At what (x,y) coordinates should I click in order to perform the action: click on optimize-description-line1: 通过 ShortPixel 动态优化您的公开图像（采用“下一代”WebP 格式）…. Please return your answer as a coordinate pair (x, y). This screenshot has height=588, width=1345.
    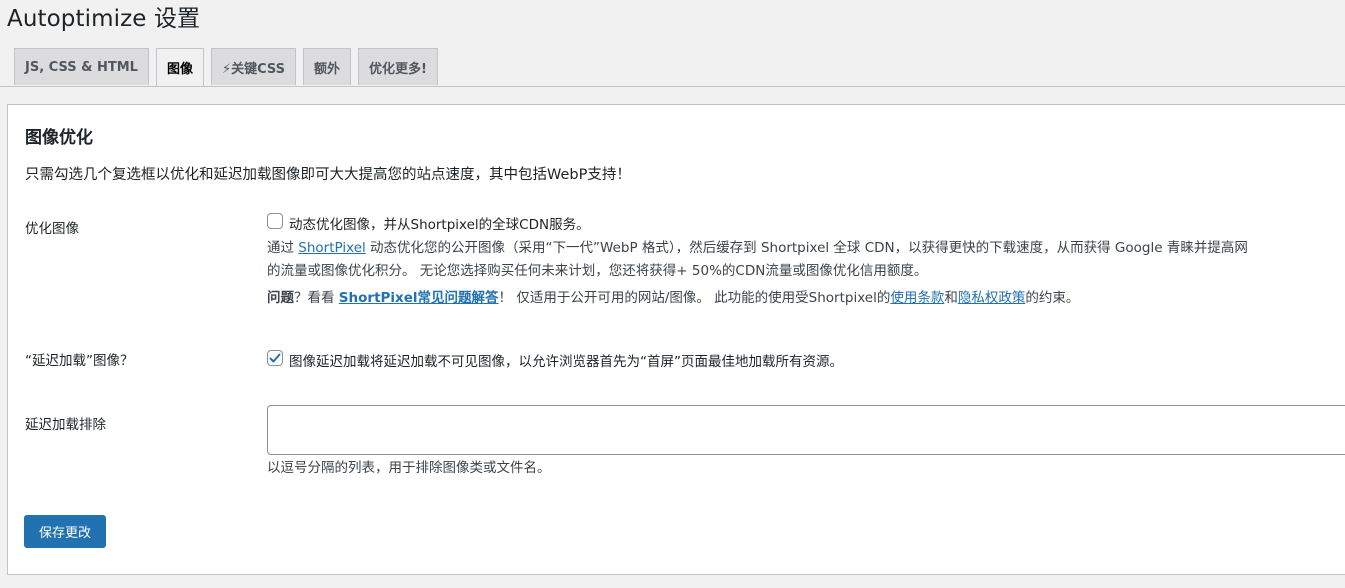
    Looking at the image, I should click on (757, 248).